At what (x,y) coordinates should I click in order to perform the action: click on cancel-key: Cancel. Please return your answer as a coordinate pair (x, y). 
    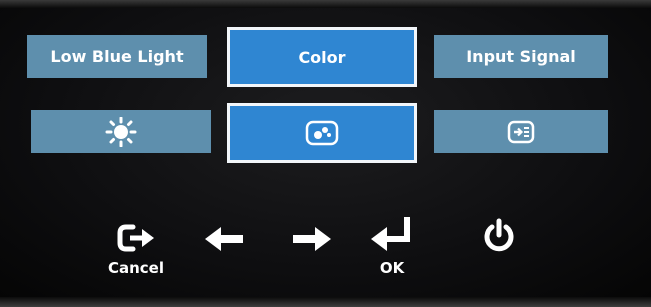
    Looking at the image, I should click on (136, 250).